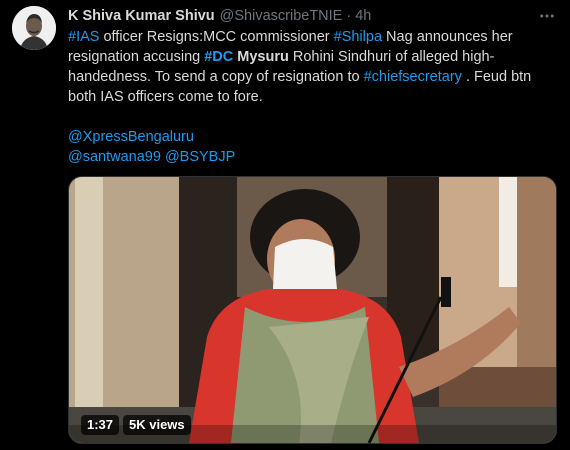 The width and height of the screenshot is (570, 450). I want to click on mention-santwana99: @santwana99, so click(114, 157).